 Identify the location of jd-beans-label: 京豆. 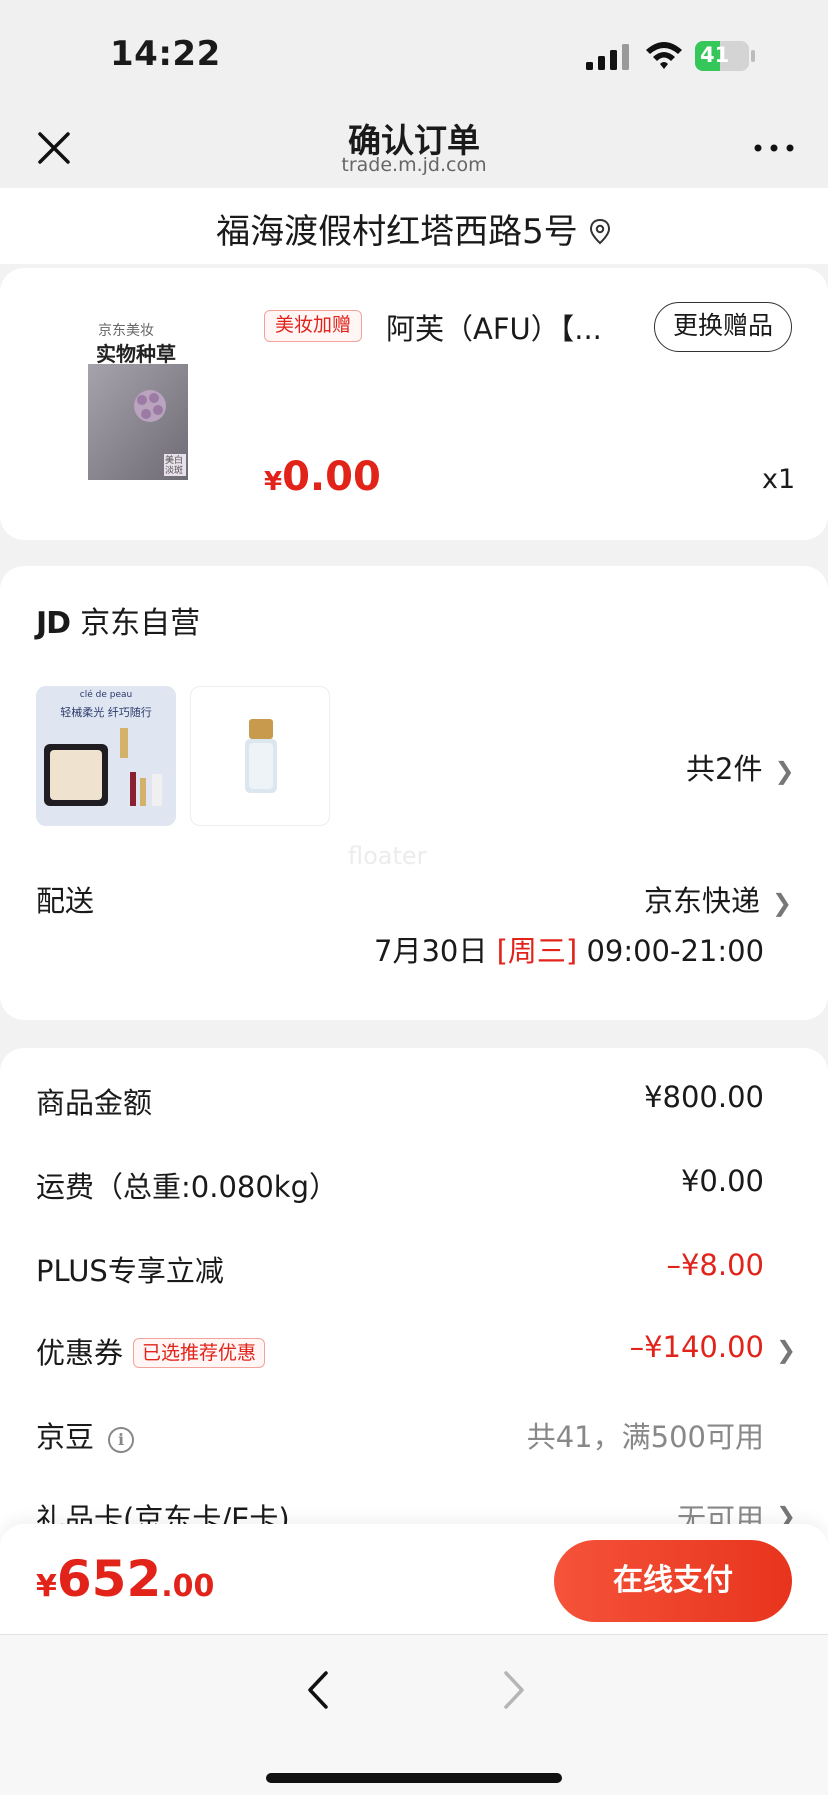
(65, 1437).